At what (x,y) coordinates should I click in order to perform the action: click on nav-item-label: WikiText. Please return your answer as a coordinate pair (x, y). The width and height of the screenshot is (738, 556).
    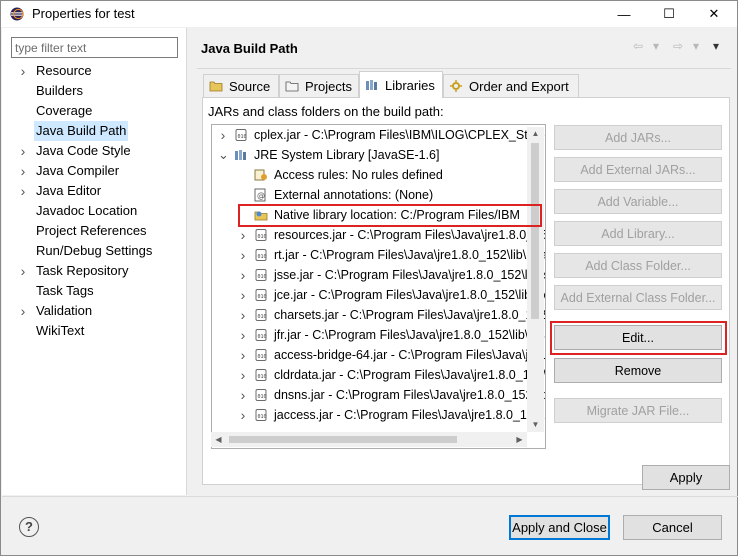
    Looking at the image, I should click on (60, 330).